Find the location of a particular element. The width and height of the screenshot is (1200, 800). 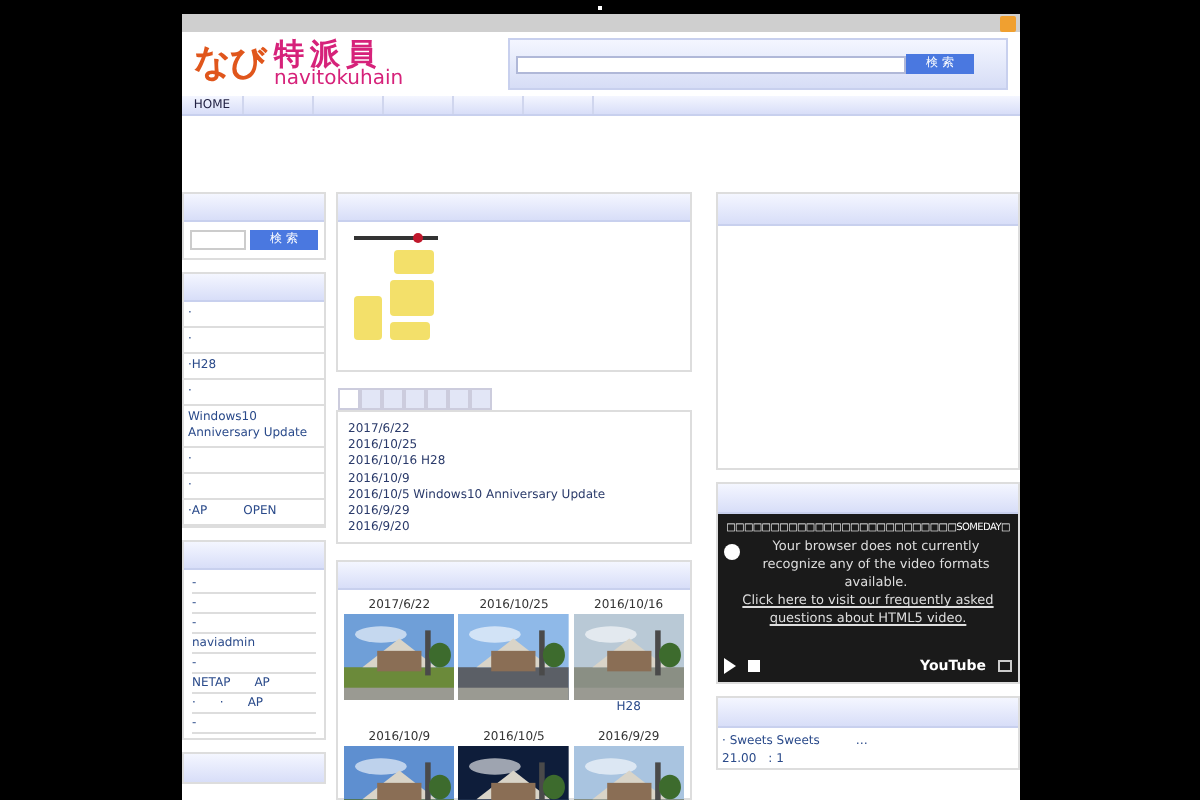

play-icon is located at coordinates (730, 665).